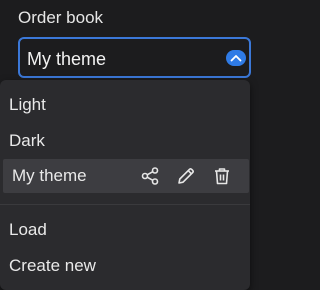 The height and width of the screenshot is (290, 320). Describe the element at coordinates (236, 58) in the screenshot. I see `chevron-up-icon` at that location.